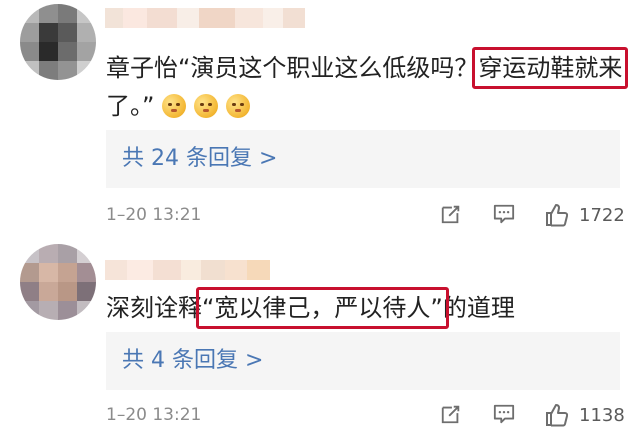  Describe the element at coordinates (292, 68) in the screenshot. I see `comment-text-prefix: 章子怡“演员这个职业这么低级吗？` at that location.